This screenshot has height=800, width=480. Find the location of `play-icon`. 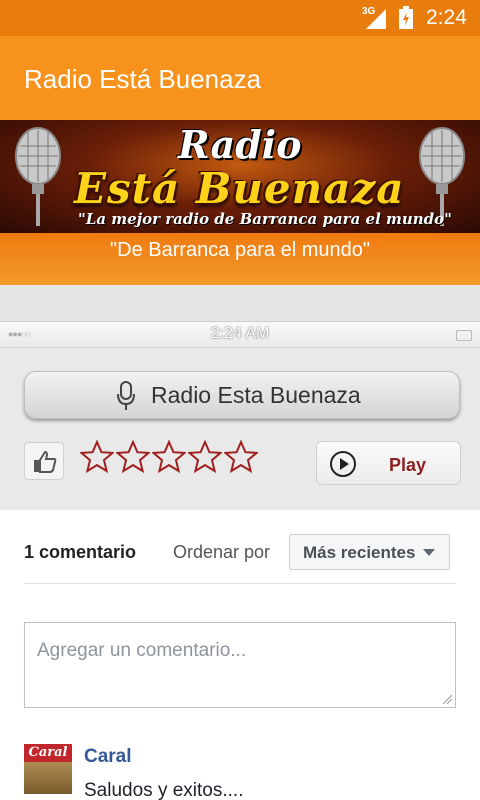

play-icon is located at coordinates (343, 464).